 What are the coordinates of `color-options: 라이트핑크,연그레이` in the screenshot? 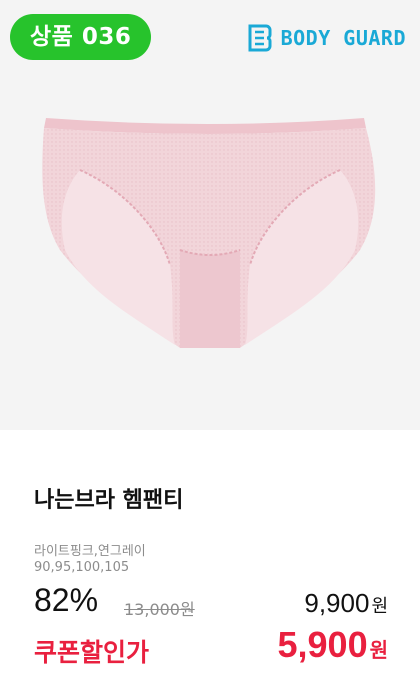 It's located at (90, 551).